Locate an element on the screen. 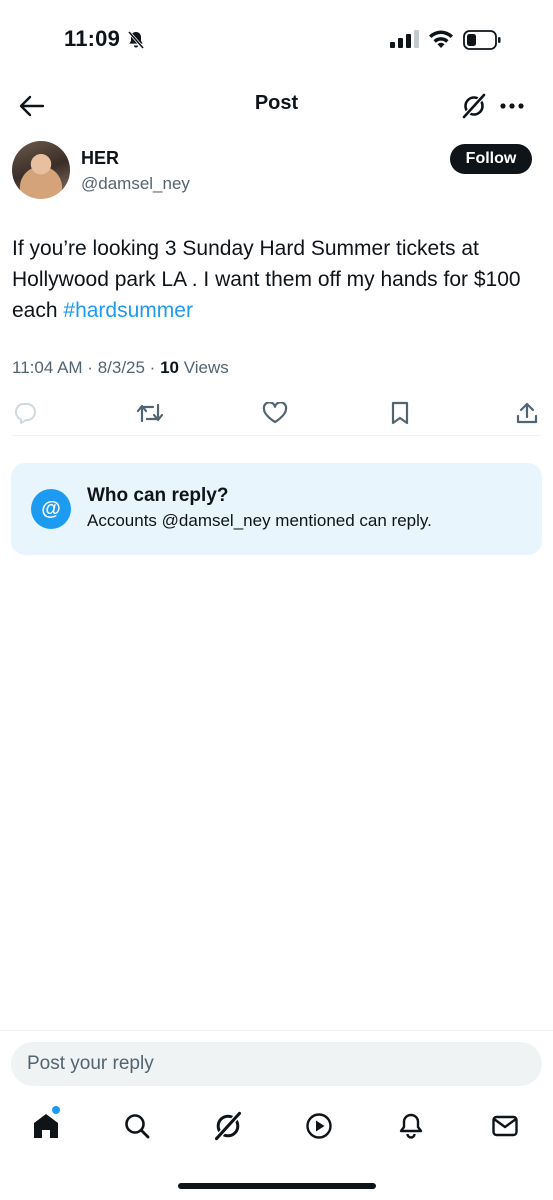 The height and width of the screenshot is (1200, 553). repost-icon is located at coordinates (150, 413).